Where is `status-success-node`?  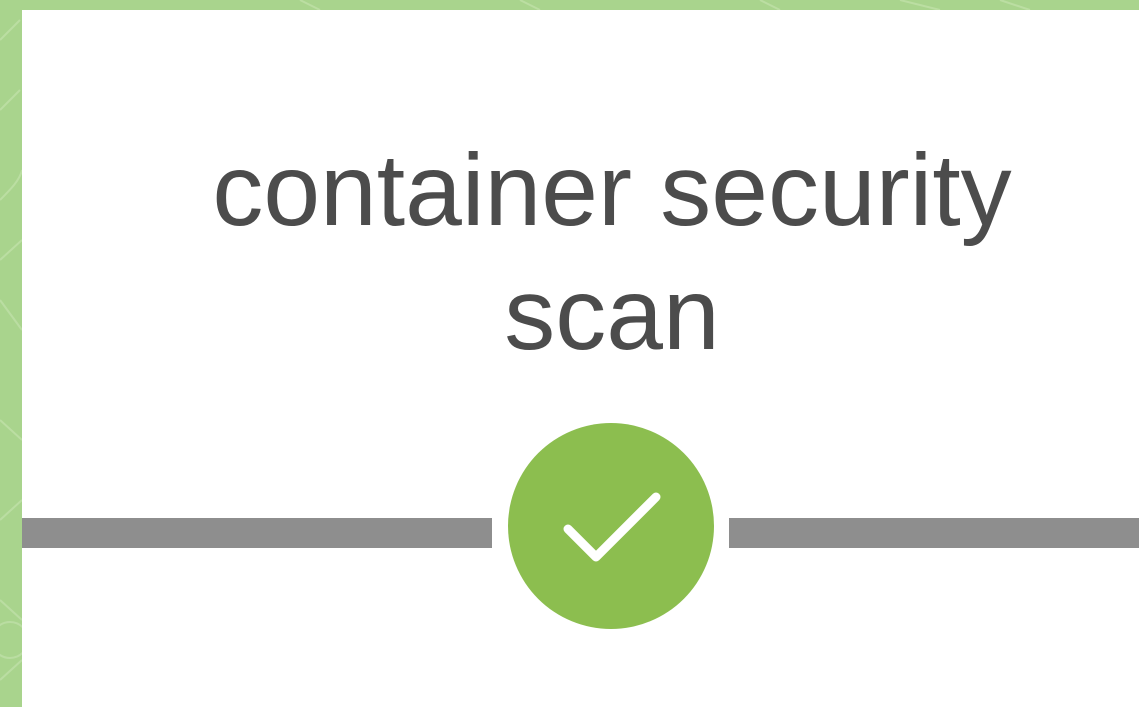 status-success-node is located at coordinates (611, 526).